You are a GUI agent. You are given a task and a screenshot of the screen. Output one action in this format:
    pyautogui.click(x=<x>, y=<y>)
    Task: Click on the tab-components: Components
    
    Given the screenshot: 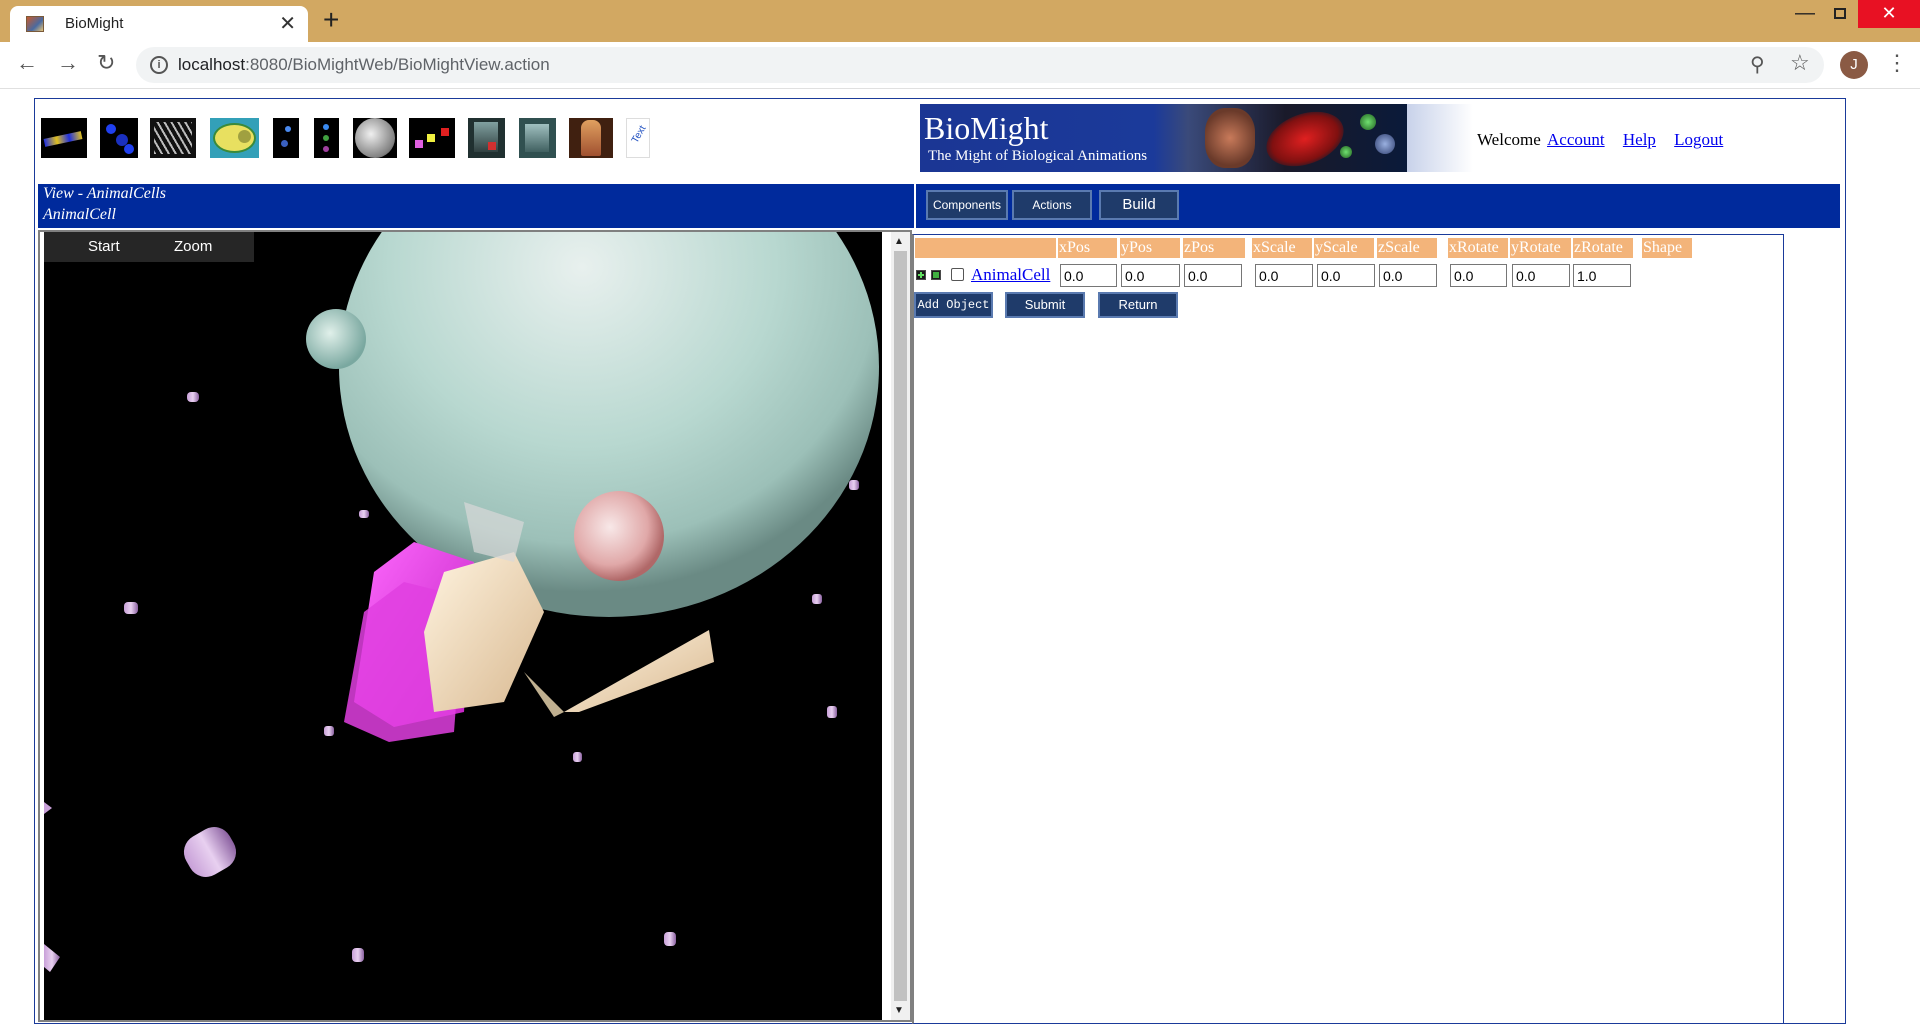 What is the action you would take?
    pyautogui.click(x=967, y=205)
    